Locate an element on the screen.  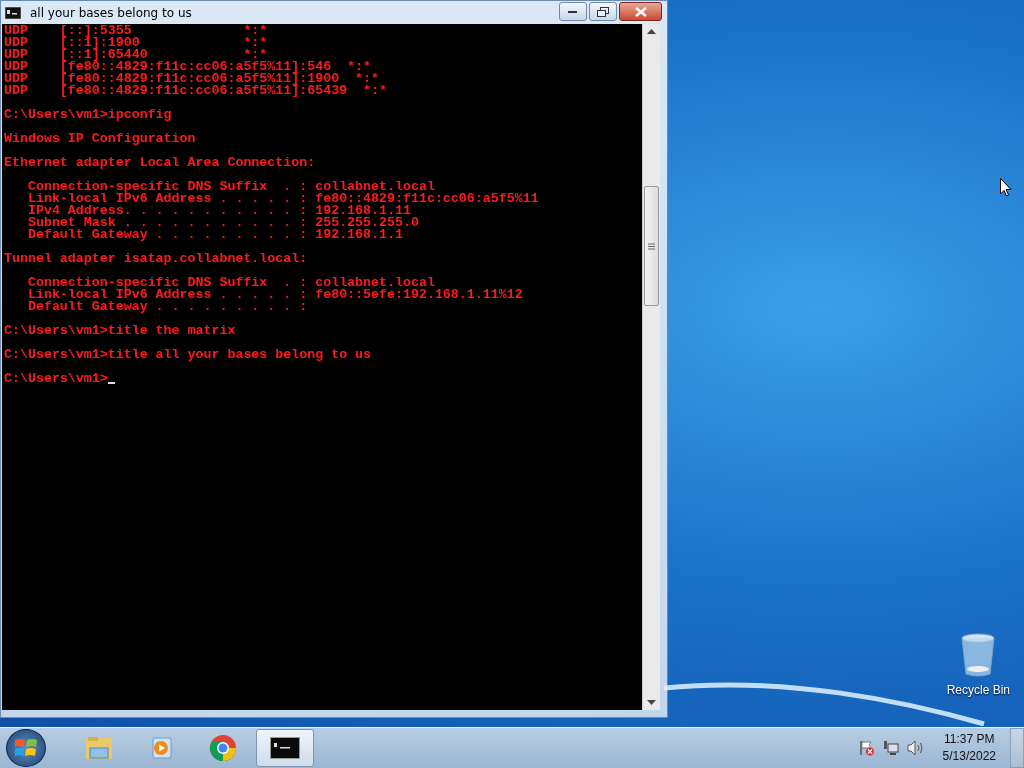
mouse-pointer-icon is located at coordinates (1006, 187).